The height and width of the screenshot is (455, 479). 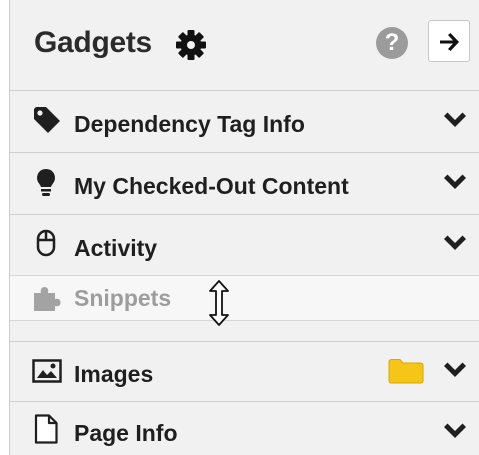 What do you see at coordinates (392, 43) in the screenshot?
I see `help-icon: ?` at bounding box center [392, 43].